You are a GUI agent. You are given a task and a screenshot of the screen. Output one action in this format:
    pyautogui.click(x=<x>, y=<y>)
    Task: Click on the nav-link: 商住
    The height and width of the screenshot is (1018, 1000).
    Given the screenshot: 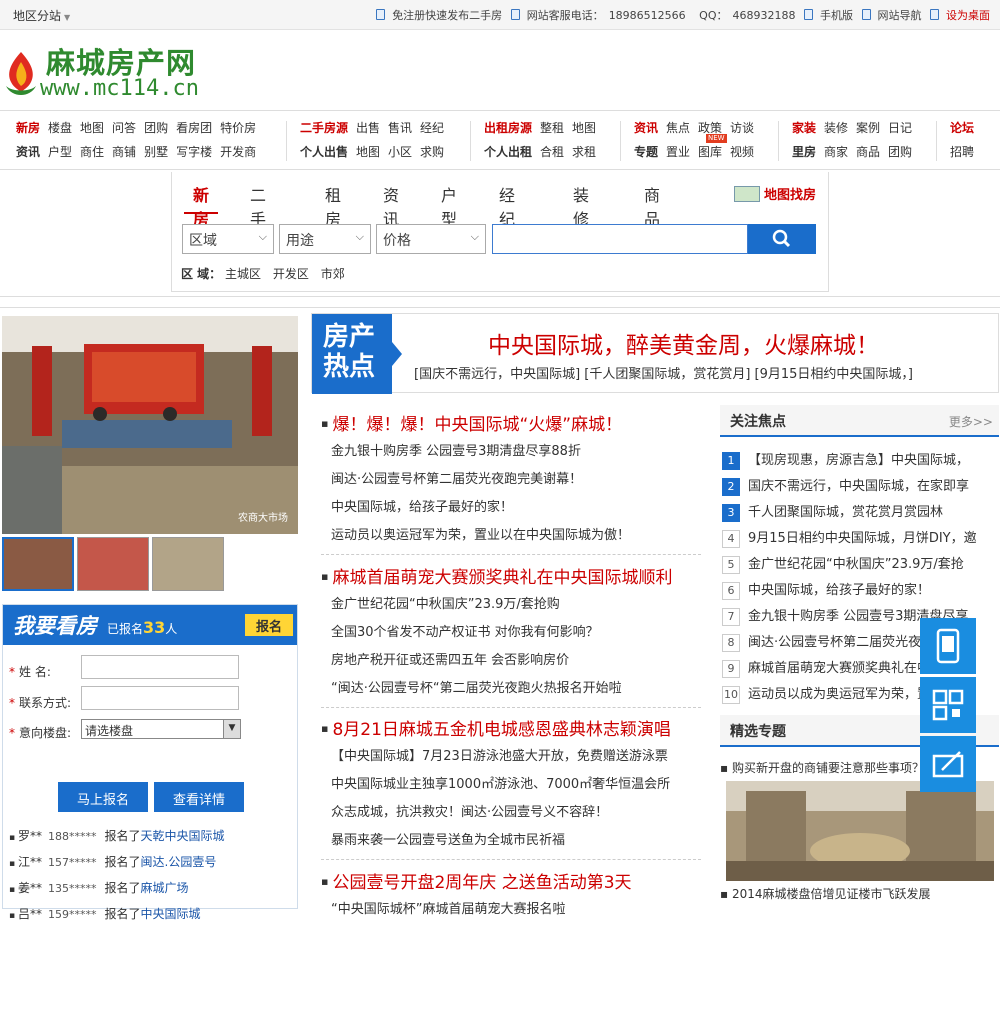 What is the action you would take?
    pyautogui.click(x=92, y=152)
    